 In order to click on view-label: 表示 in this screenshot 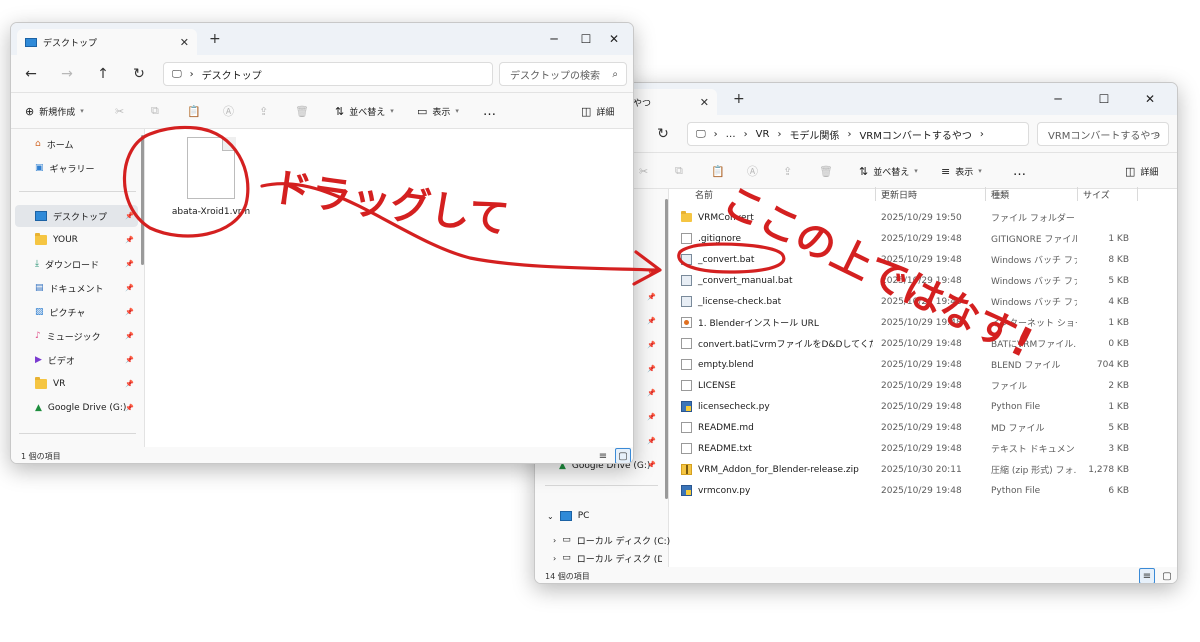, I will do `click(441, 112)`.